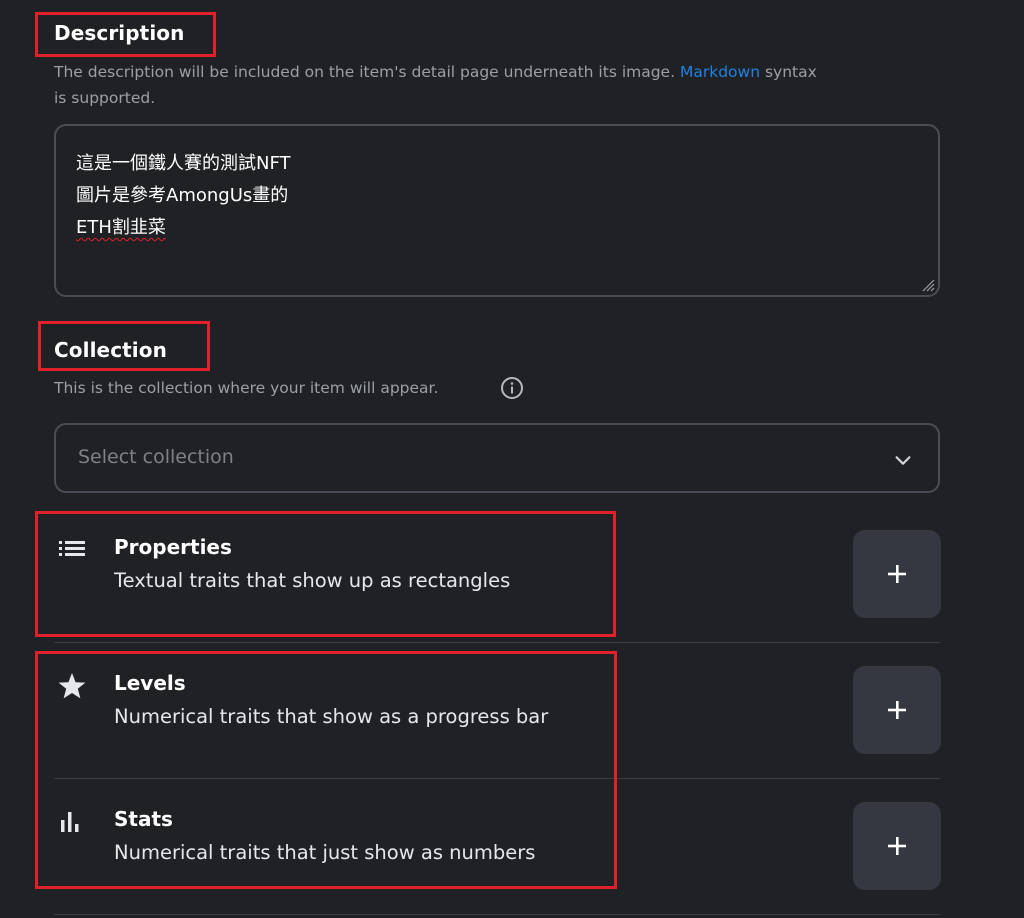 The width and height of the screenshot is (1024, 918). What do you see at coordinates (150, 683) in the screenshot?
I see `levels-title: Levels` at bounding box center [150, 683].